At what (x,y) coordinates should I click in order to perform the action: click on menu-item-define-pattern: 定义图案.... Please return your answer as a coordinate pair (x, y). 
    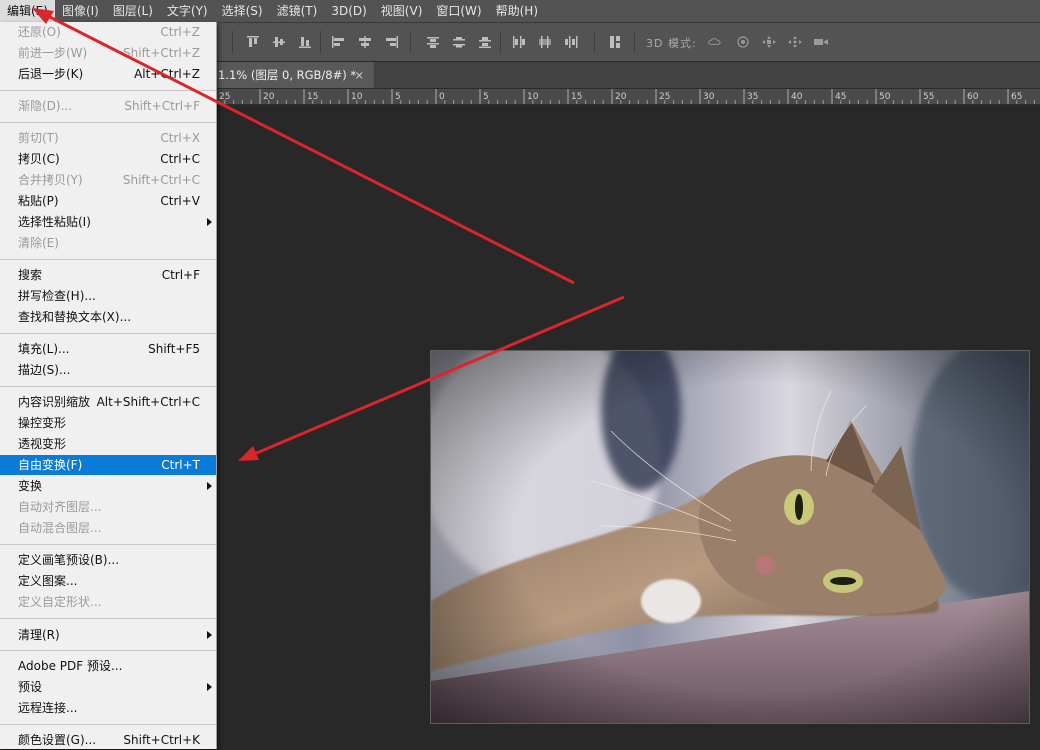
    Looking at the image, I should click on (108, 581).